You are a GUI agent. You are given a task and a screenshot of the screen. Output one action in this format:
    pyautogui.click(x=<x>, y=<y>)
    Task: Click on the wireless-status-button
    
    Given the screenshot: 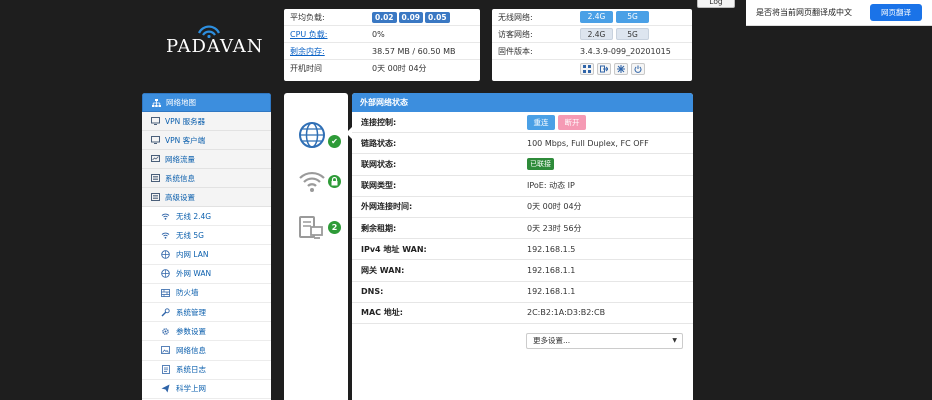 What is the action you would take?
    pyautogui.click(x=319, y=182)
    